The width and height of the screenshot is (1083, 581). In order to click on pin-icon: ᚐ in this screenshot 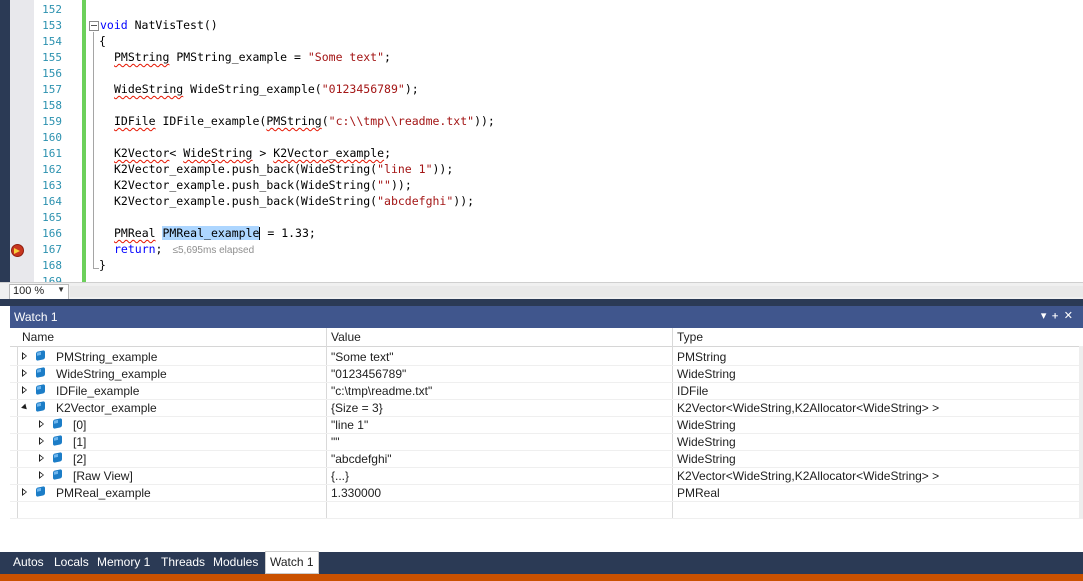, I will do `click(1057, 316)`.